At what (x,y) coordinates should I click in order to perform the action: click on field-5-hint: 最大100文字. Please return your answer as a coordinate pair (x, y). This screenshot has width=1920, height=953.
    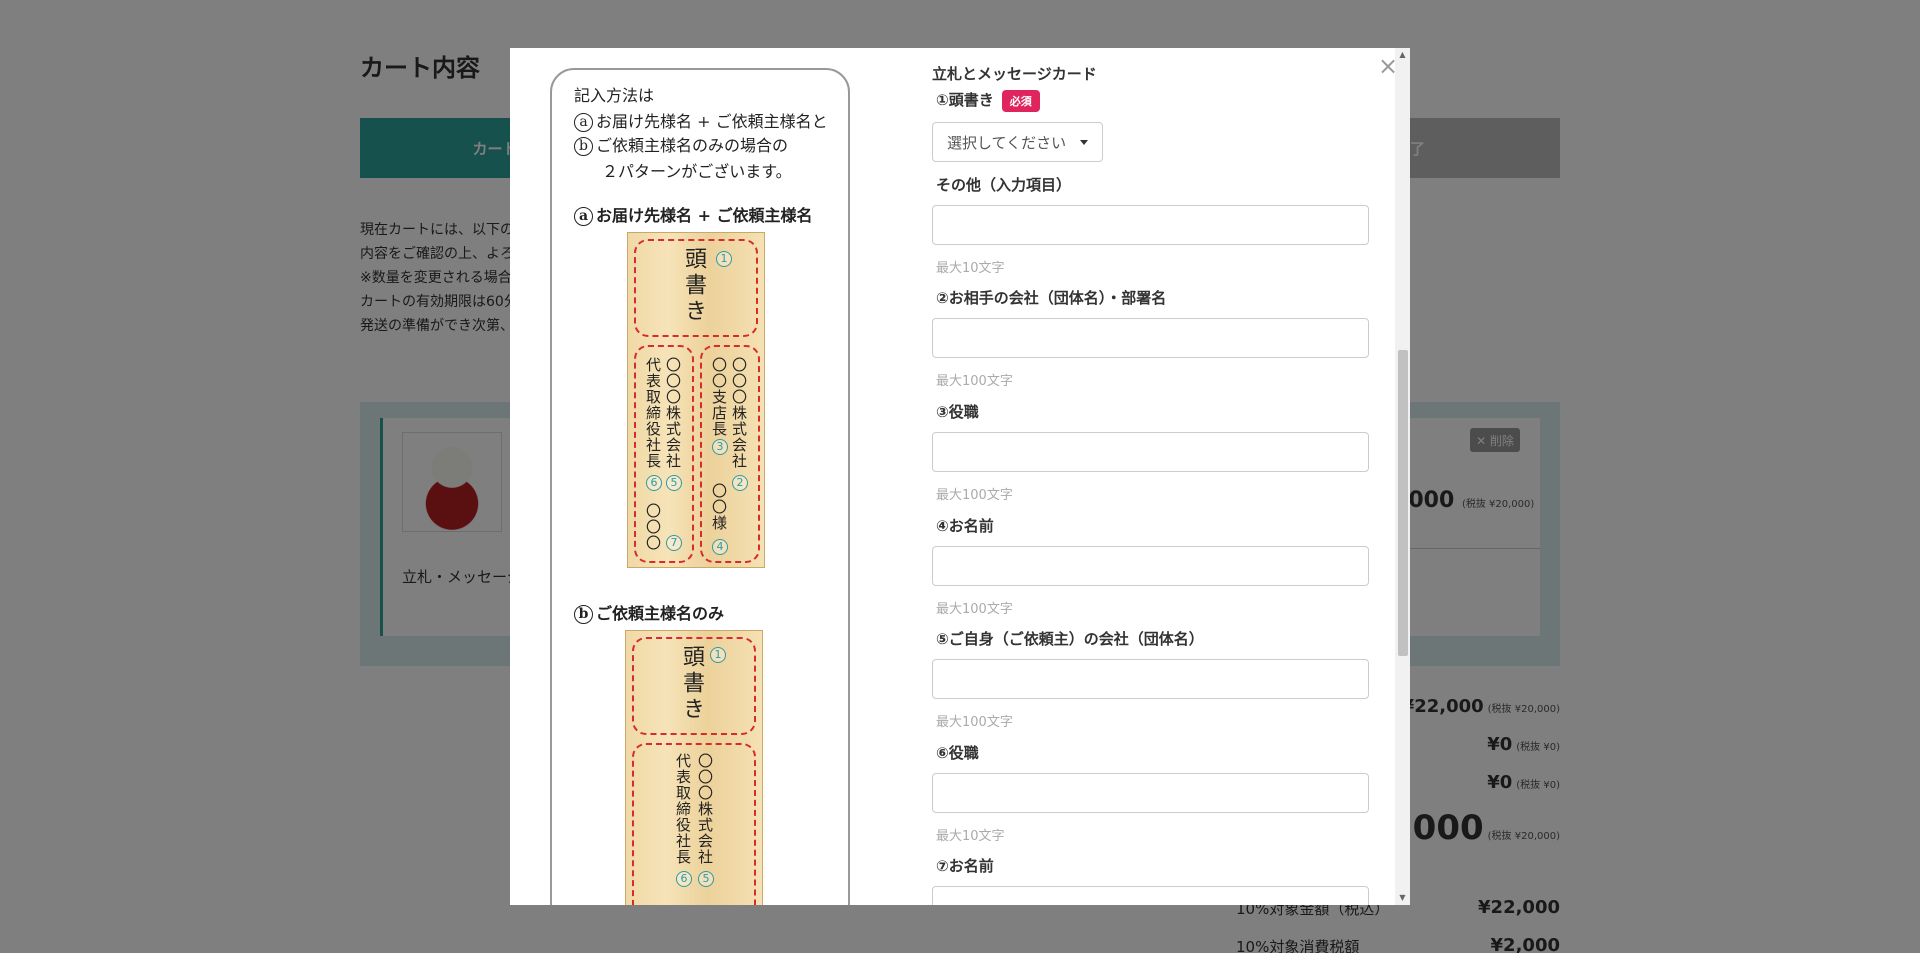
    Looking at the image, I should click on (974, 722).